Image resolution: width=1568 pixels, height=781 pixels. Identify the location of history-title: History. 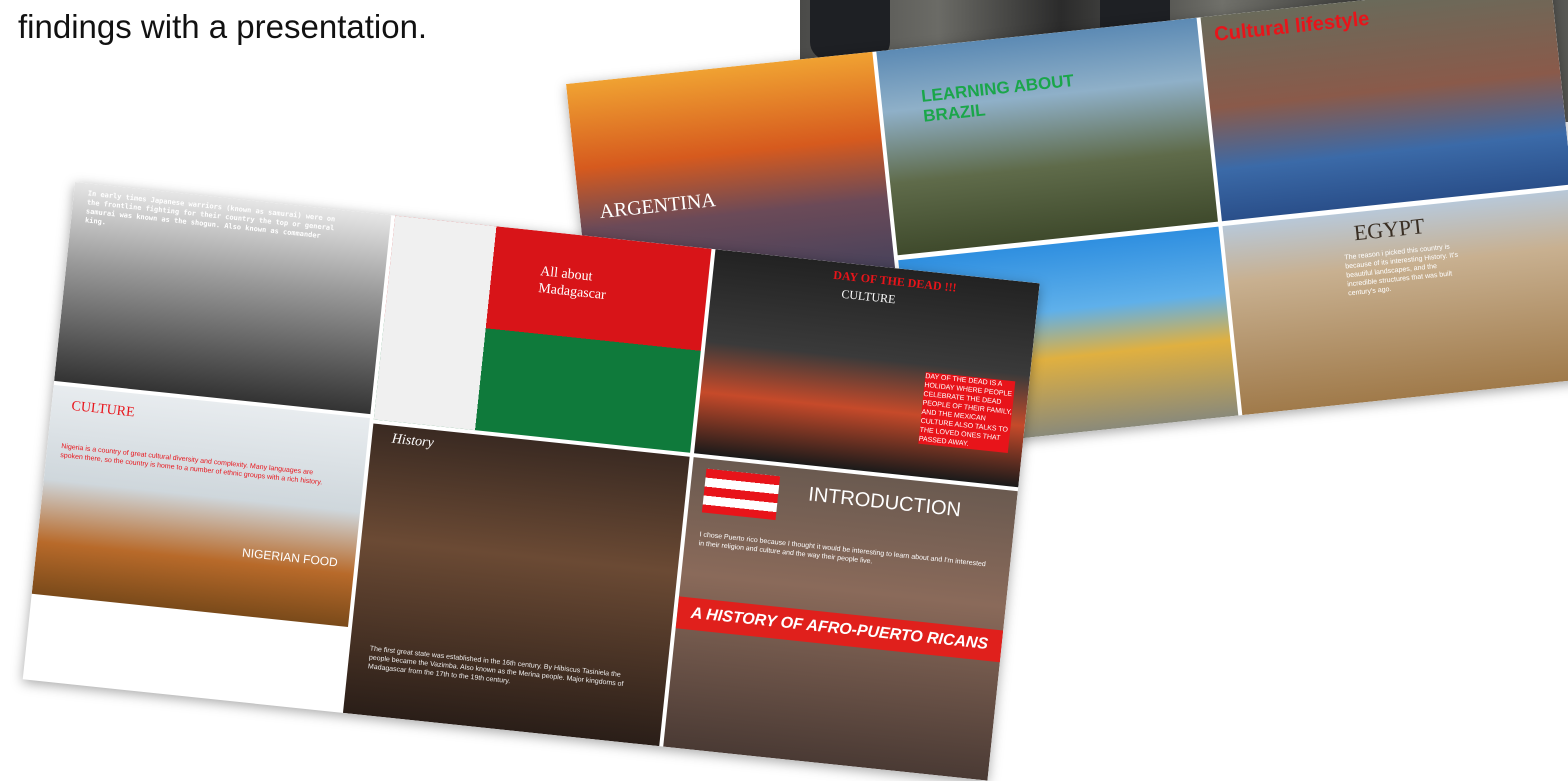
(413, 441).